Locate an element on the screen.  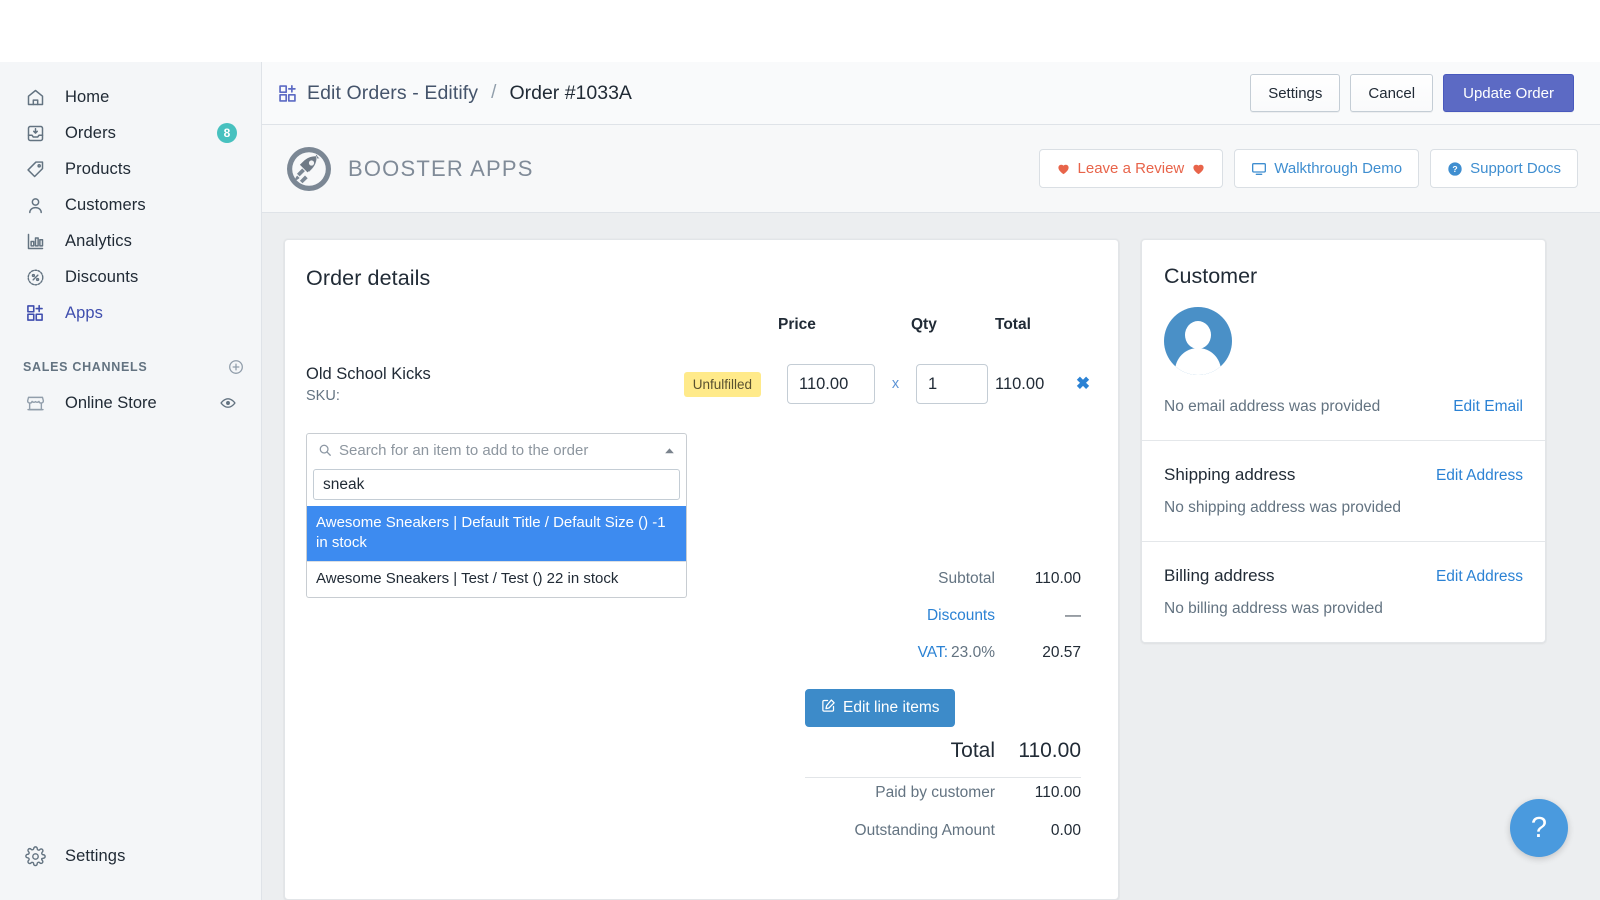
sidebar-item-online-store: Online Store is located at coordinates (130, 403).